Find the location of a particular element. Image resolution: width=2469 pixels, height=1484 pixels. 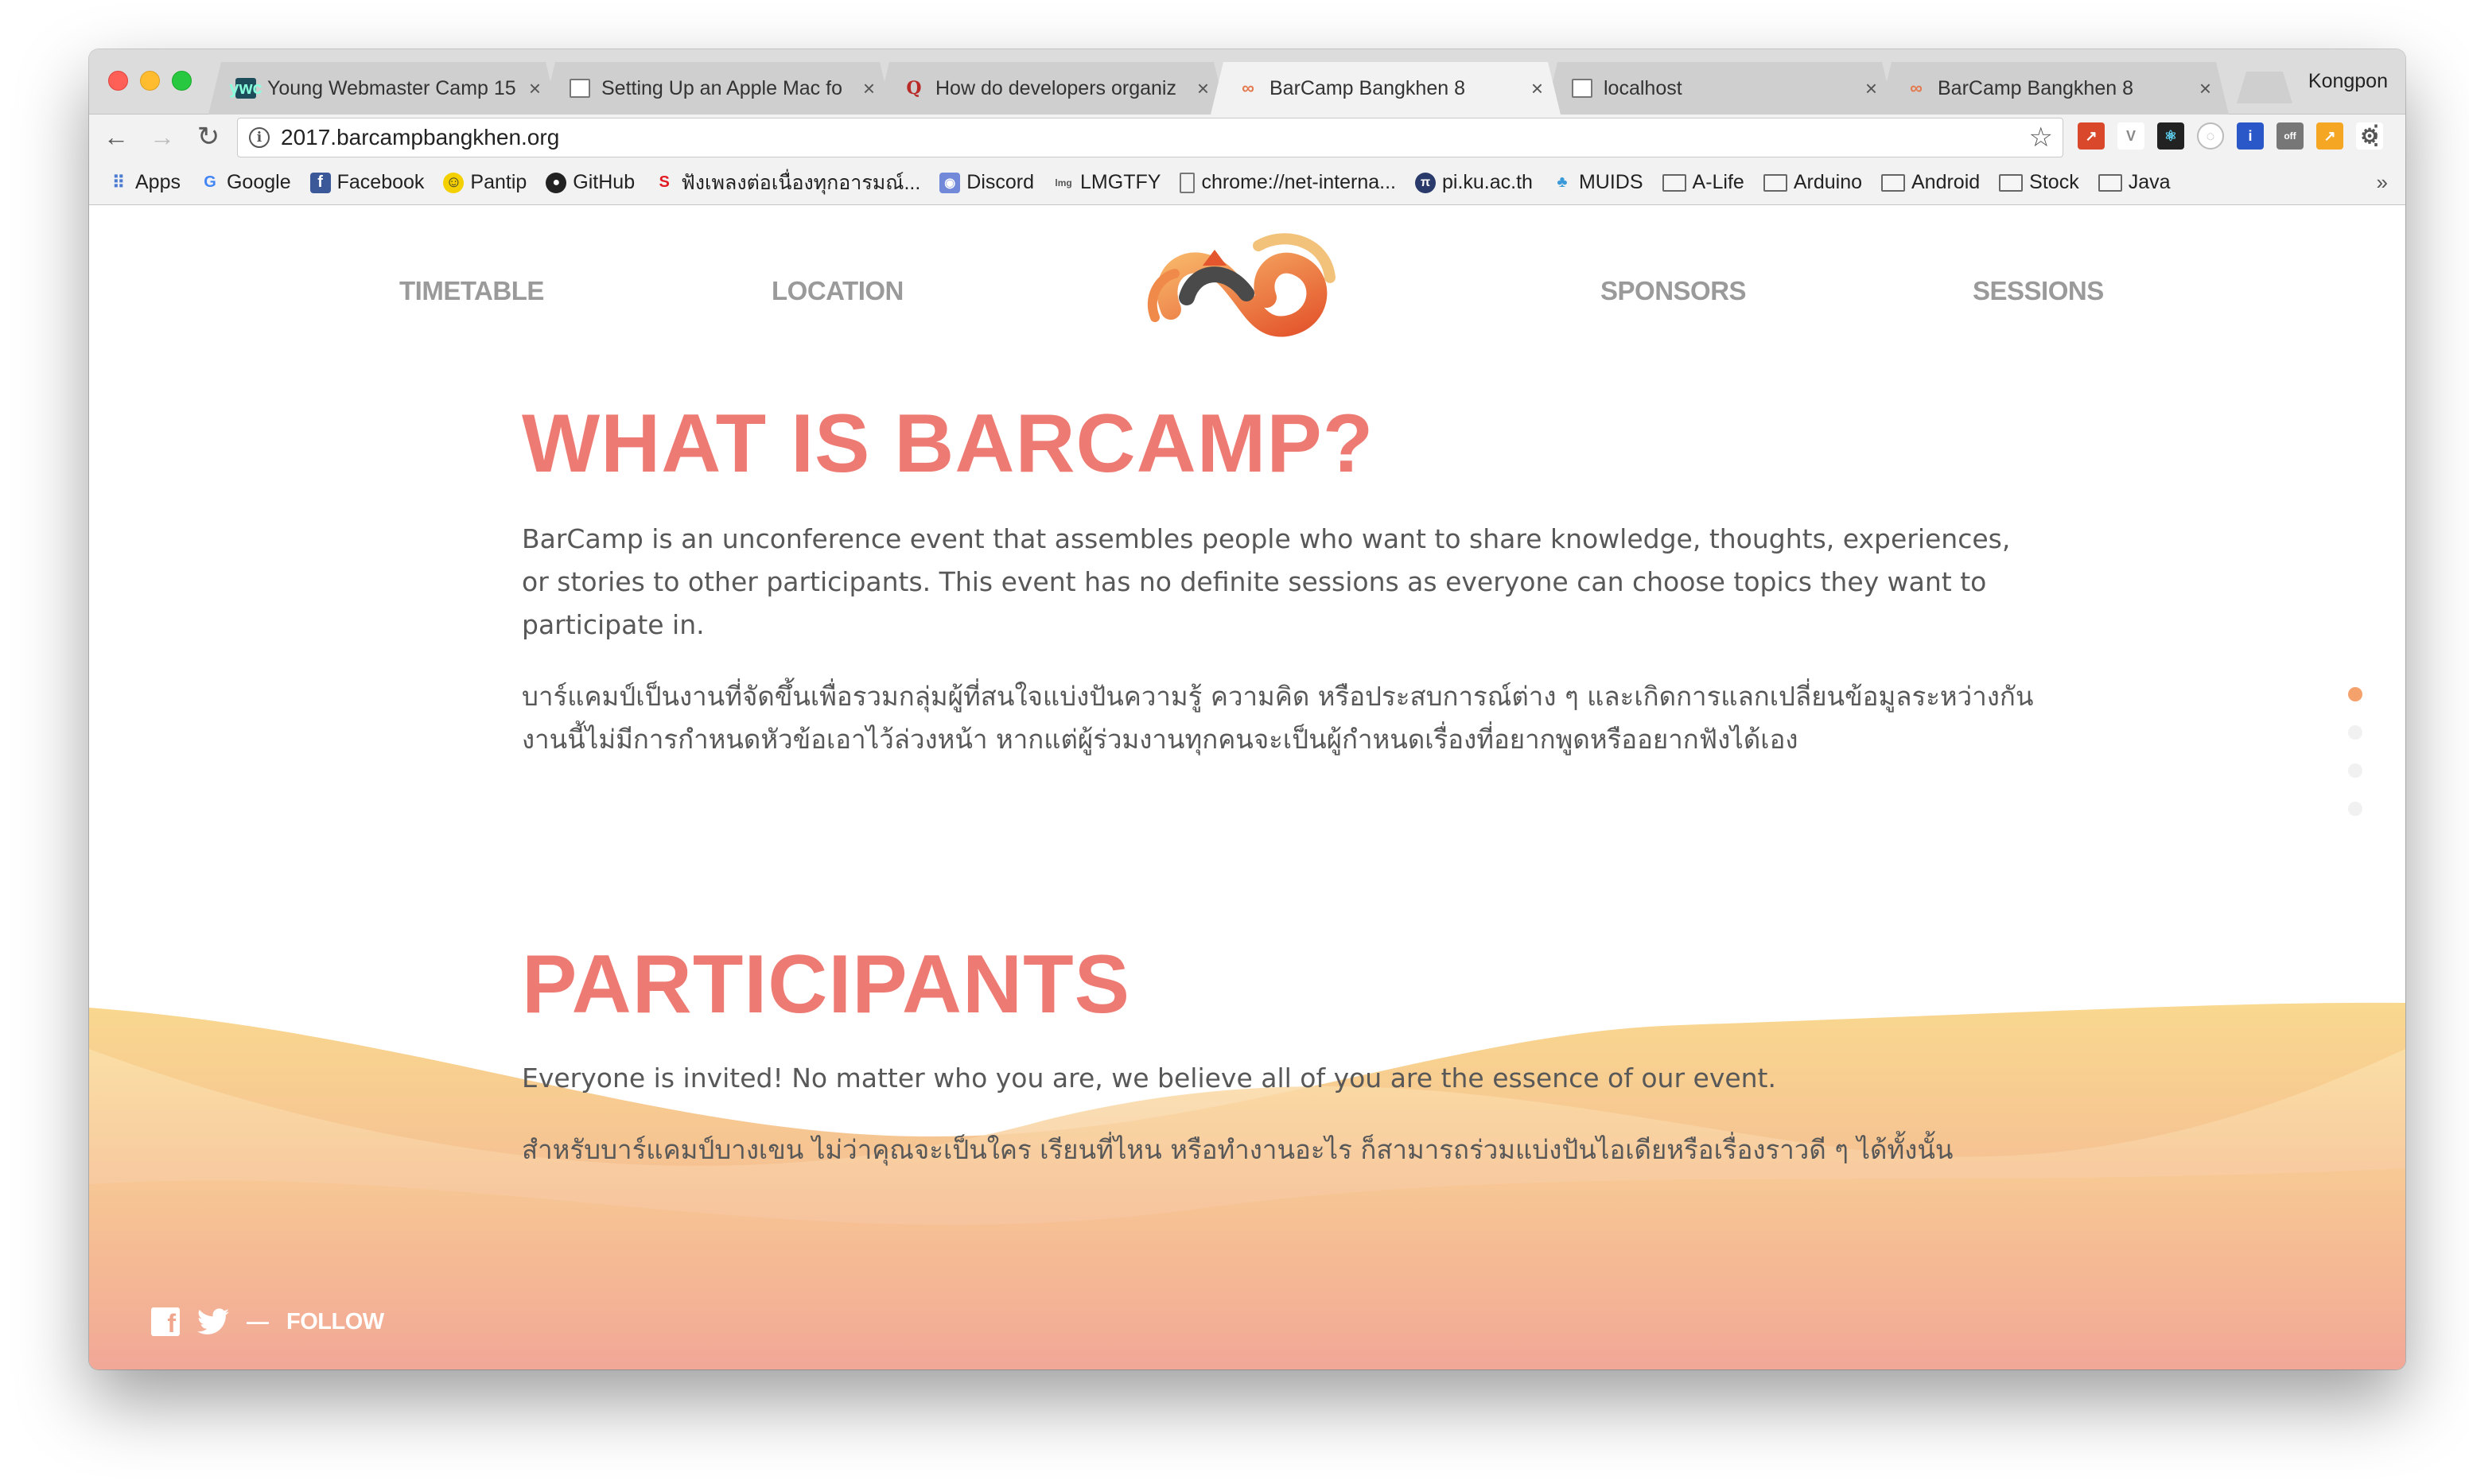

pantip-icon: ☺ is located at coordinates (454, 182).